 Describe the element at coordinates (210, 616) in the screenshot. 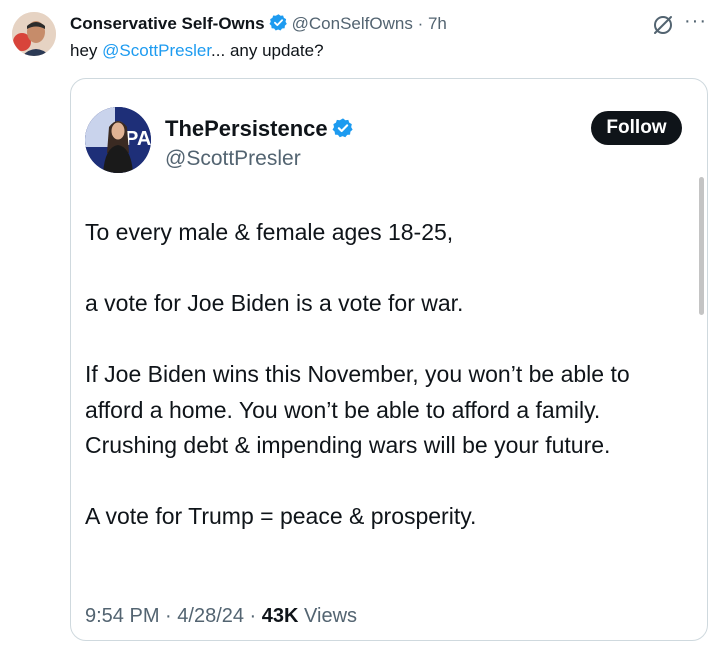

I see `post-date: 4/28/24` at that location.